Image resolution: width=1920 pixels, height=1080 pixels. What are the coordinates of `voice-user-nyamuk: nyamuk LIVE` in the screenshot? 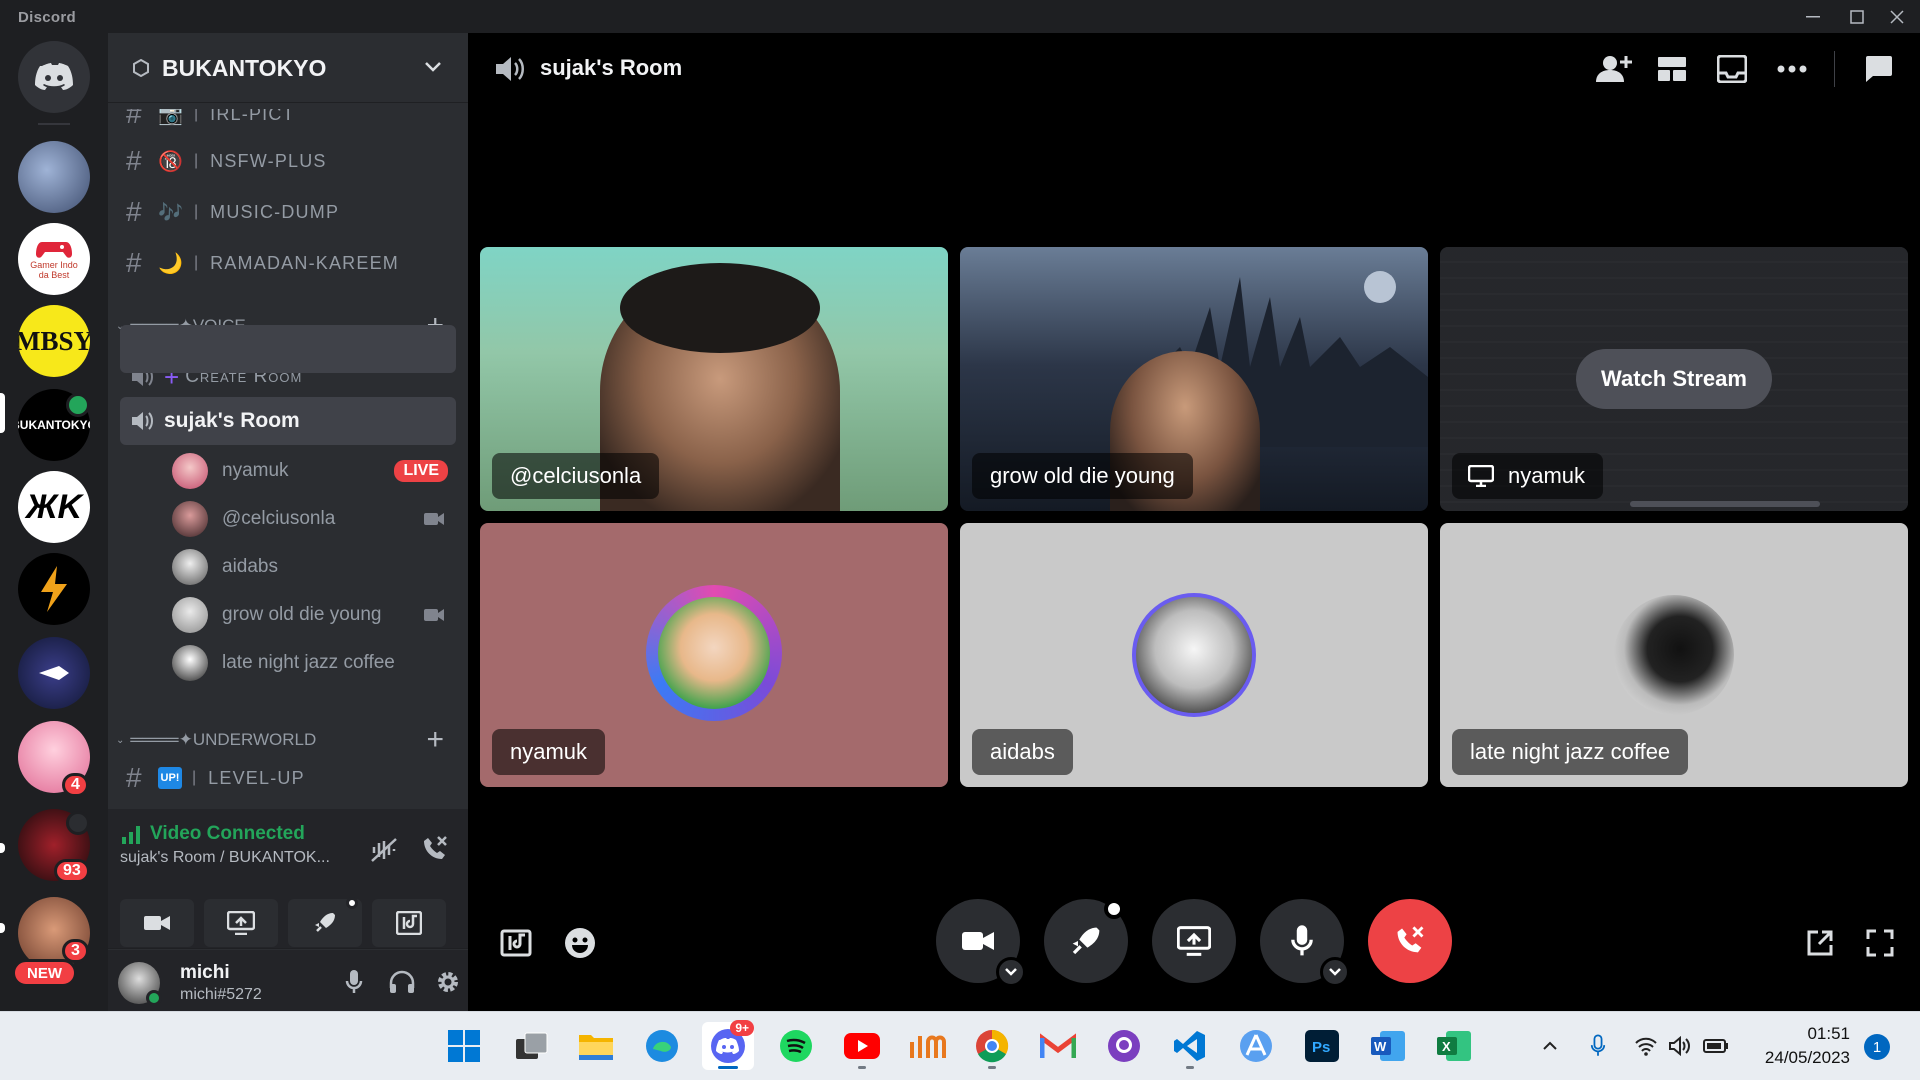 It's located at (317, 471).